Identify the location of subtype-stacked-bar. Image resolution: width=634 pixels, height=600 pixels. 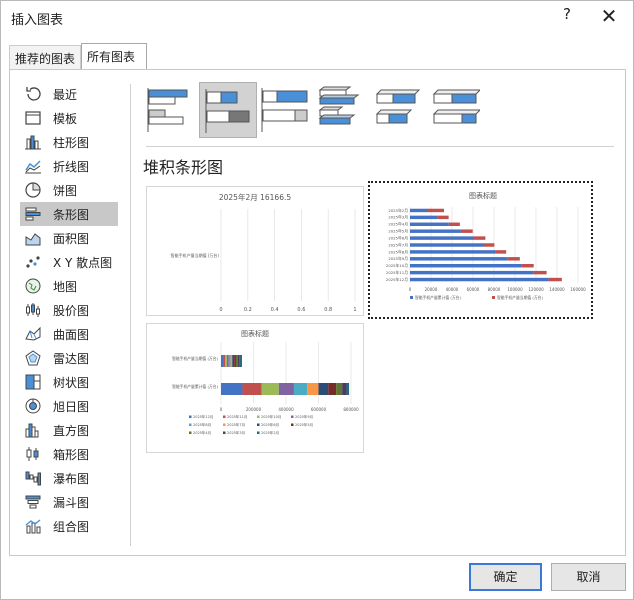
(228, 110).